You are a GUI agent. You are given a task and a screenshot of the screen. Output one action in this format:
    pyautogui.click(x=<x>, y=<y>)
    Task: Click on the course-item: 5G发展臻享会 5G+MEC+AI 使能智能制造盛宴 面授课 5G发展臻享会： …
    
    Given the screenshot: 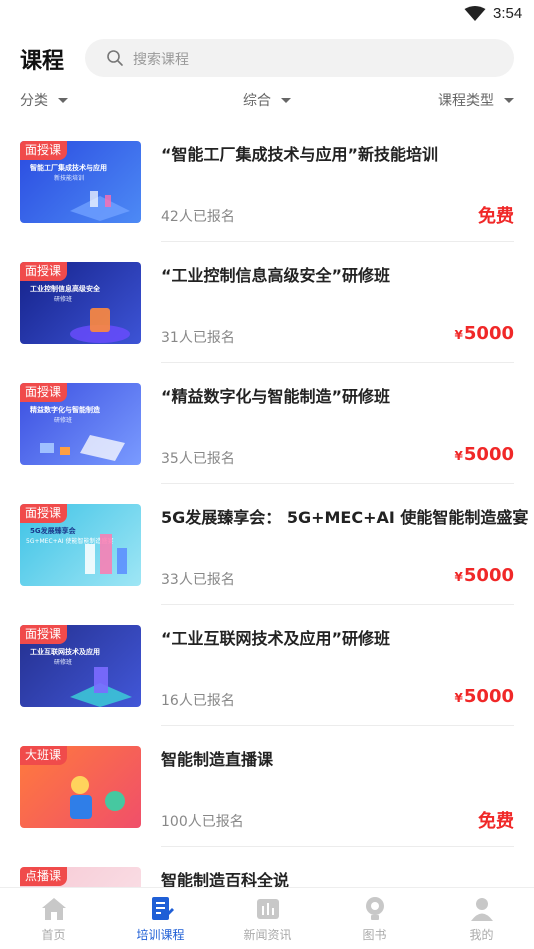 What is the action you would take?
    pyautogui.click(x=267, y=544)
    